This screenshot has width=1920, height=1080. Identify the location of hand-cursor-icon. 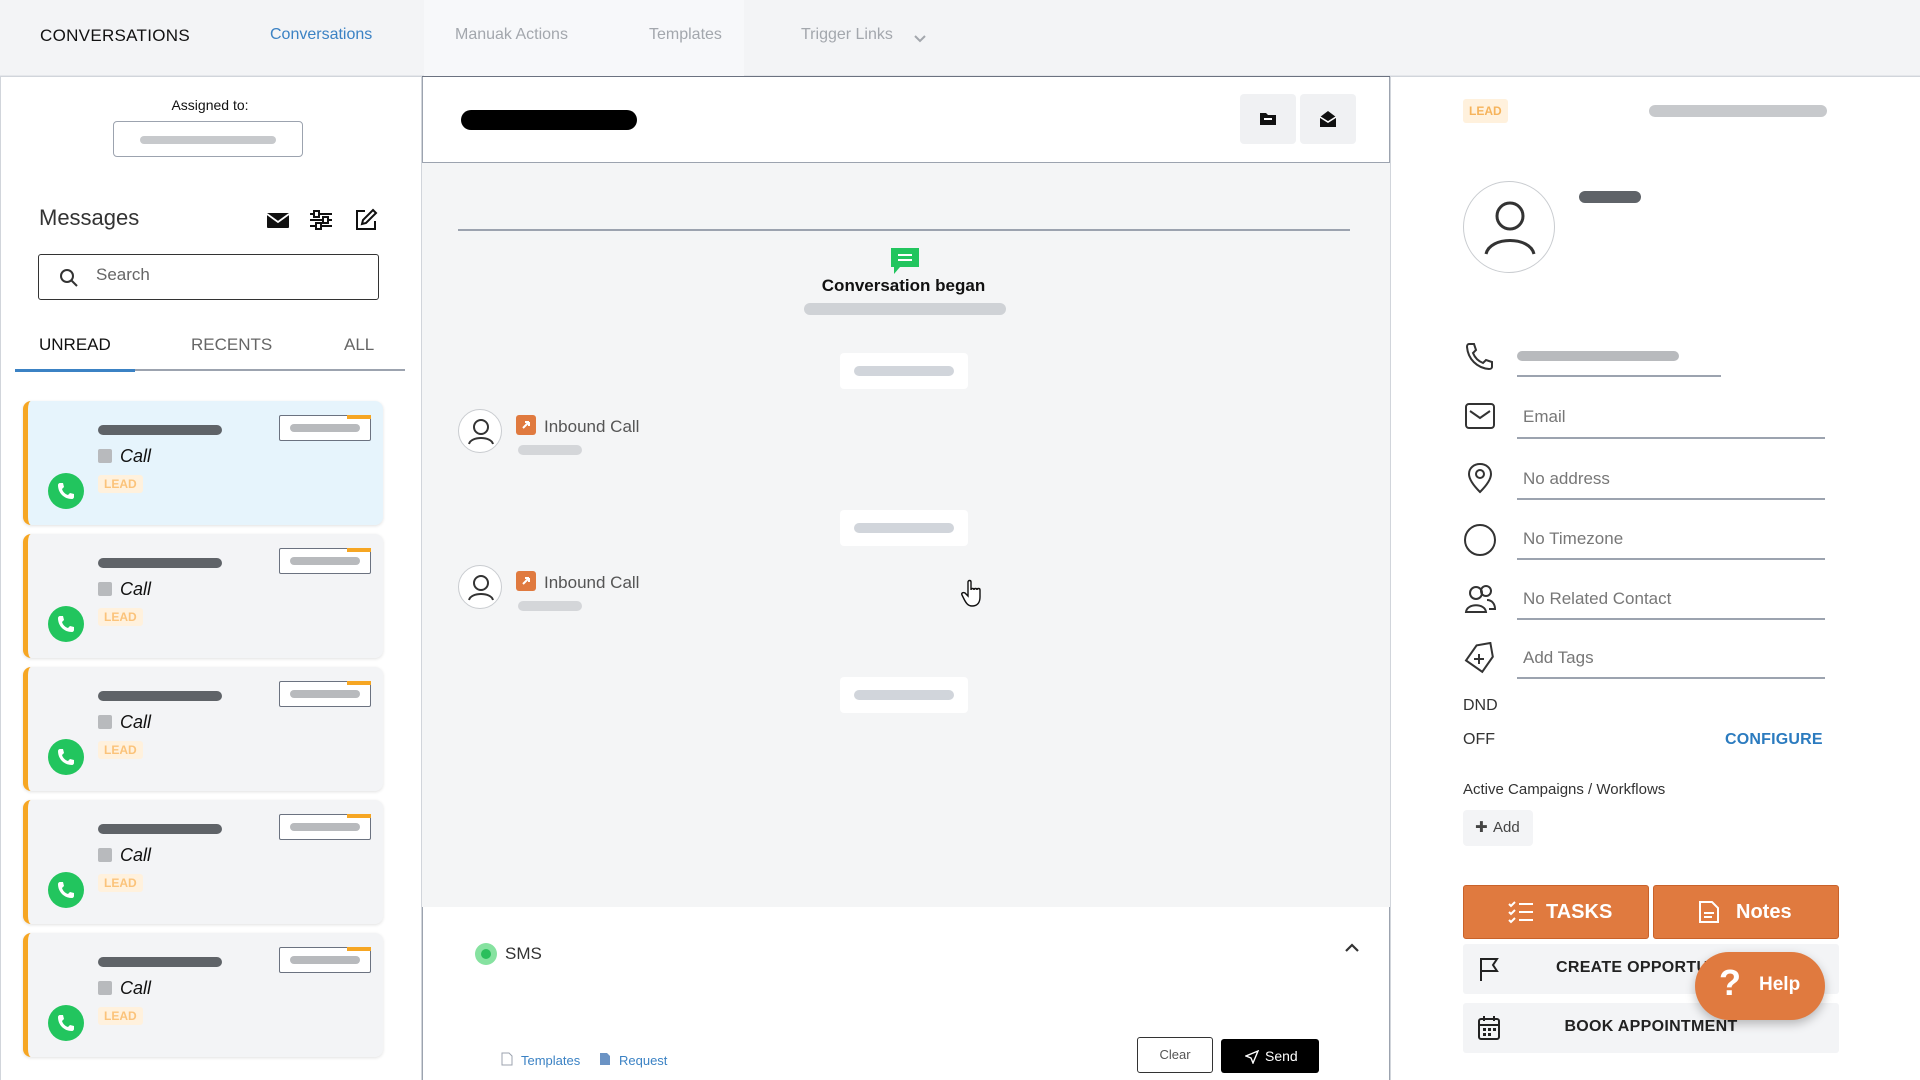
(971, 593).